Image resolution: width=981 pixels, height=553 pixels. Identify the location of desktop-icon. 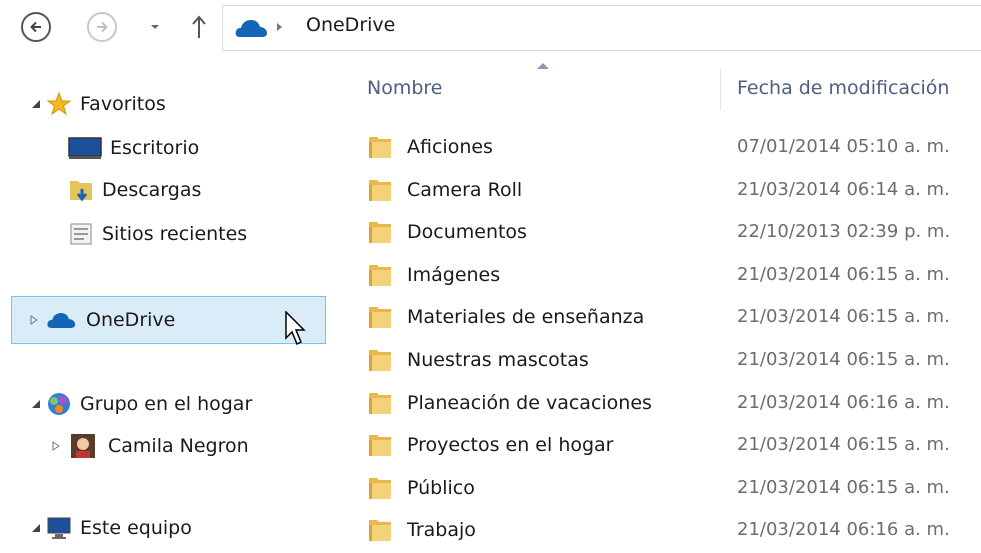
(85, 148).